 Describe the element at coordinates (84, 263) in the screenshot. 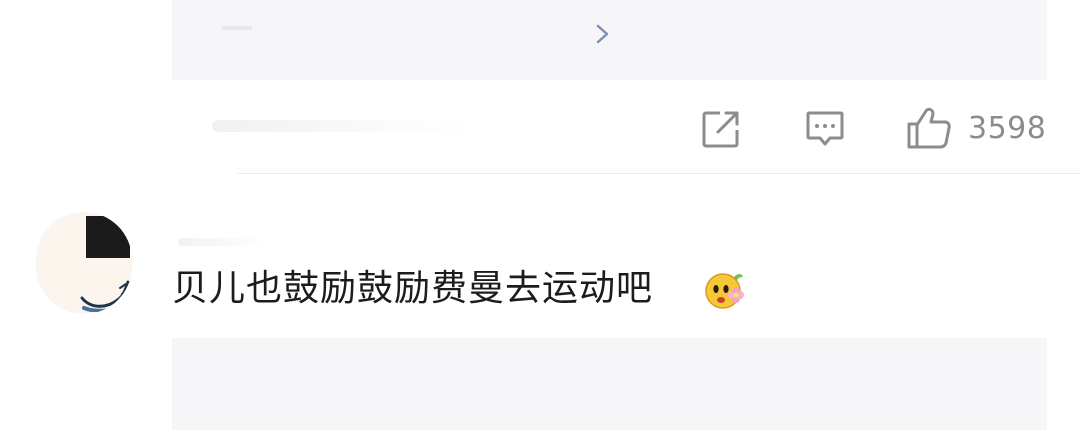

I see `avatar` at that location.